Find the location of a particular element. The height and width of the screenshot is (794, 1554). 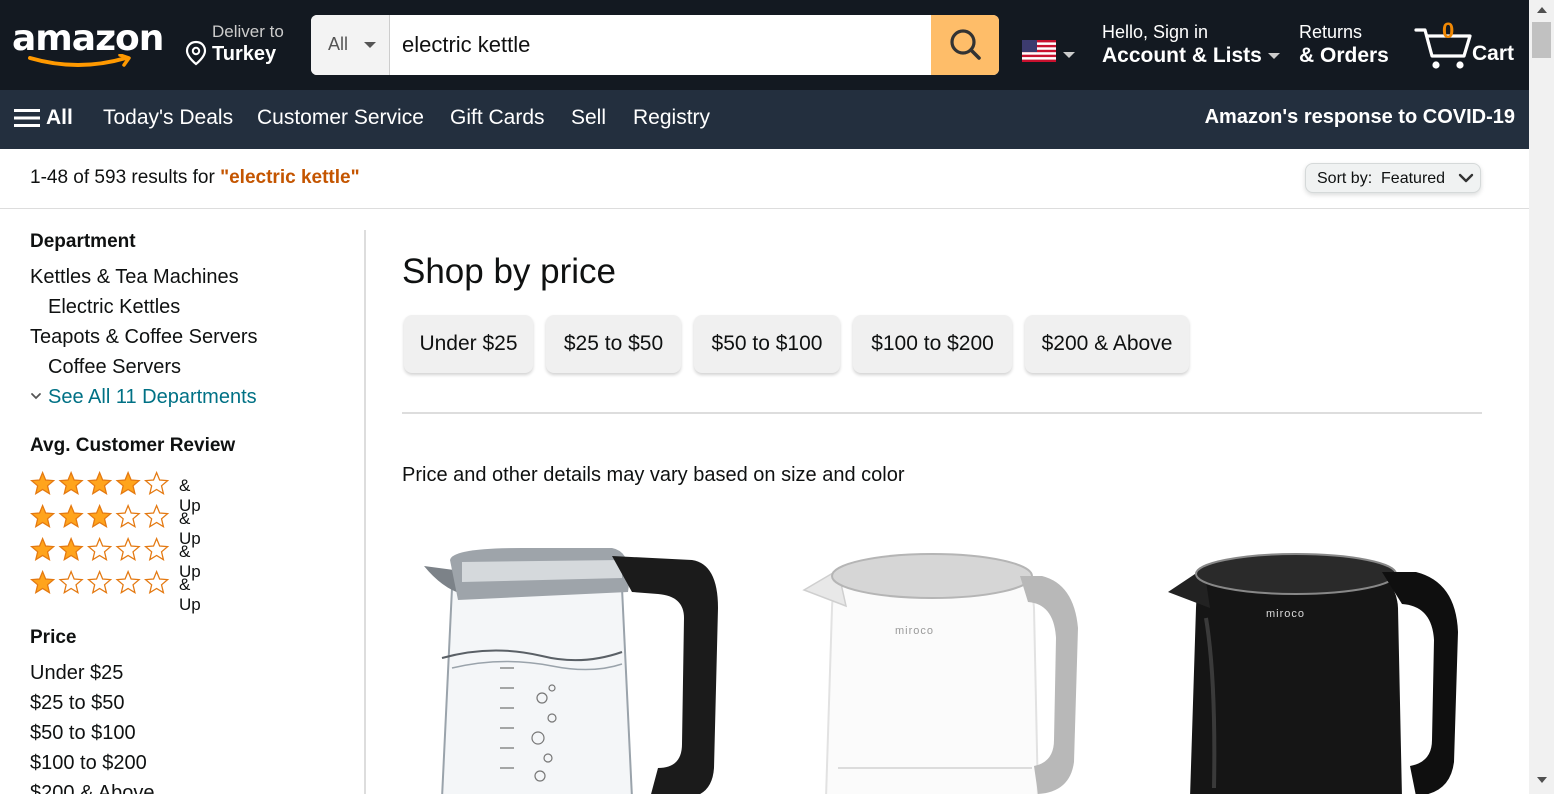

search-icon is located at coordinates (965, 44).